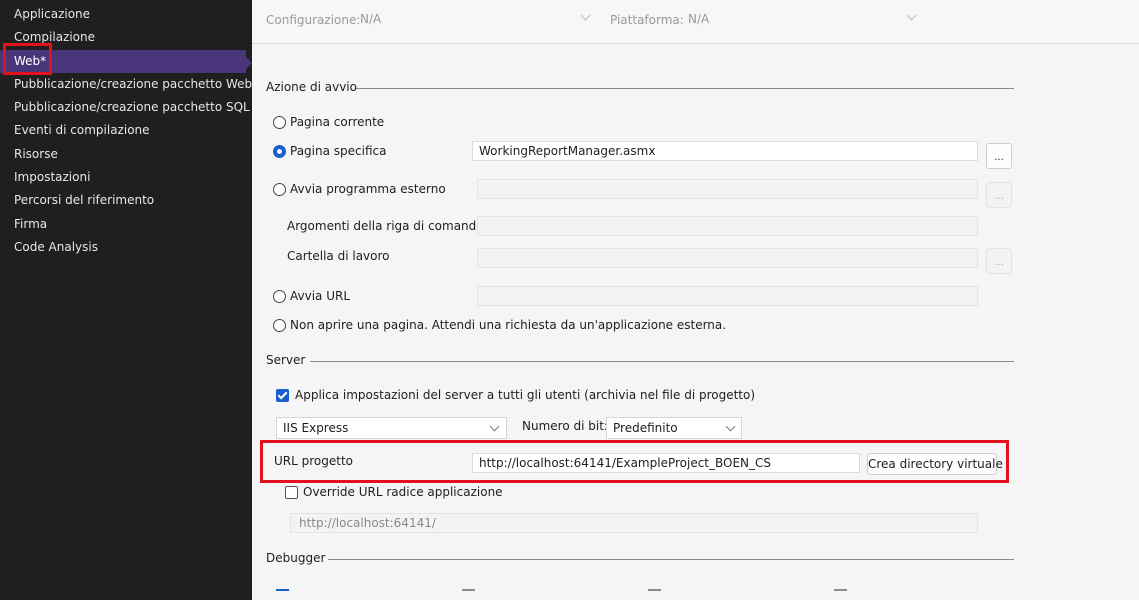  I want to click on sidebar-item-applicazione: Applicazione, so click(120, 14).